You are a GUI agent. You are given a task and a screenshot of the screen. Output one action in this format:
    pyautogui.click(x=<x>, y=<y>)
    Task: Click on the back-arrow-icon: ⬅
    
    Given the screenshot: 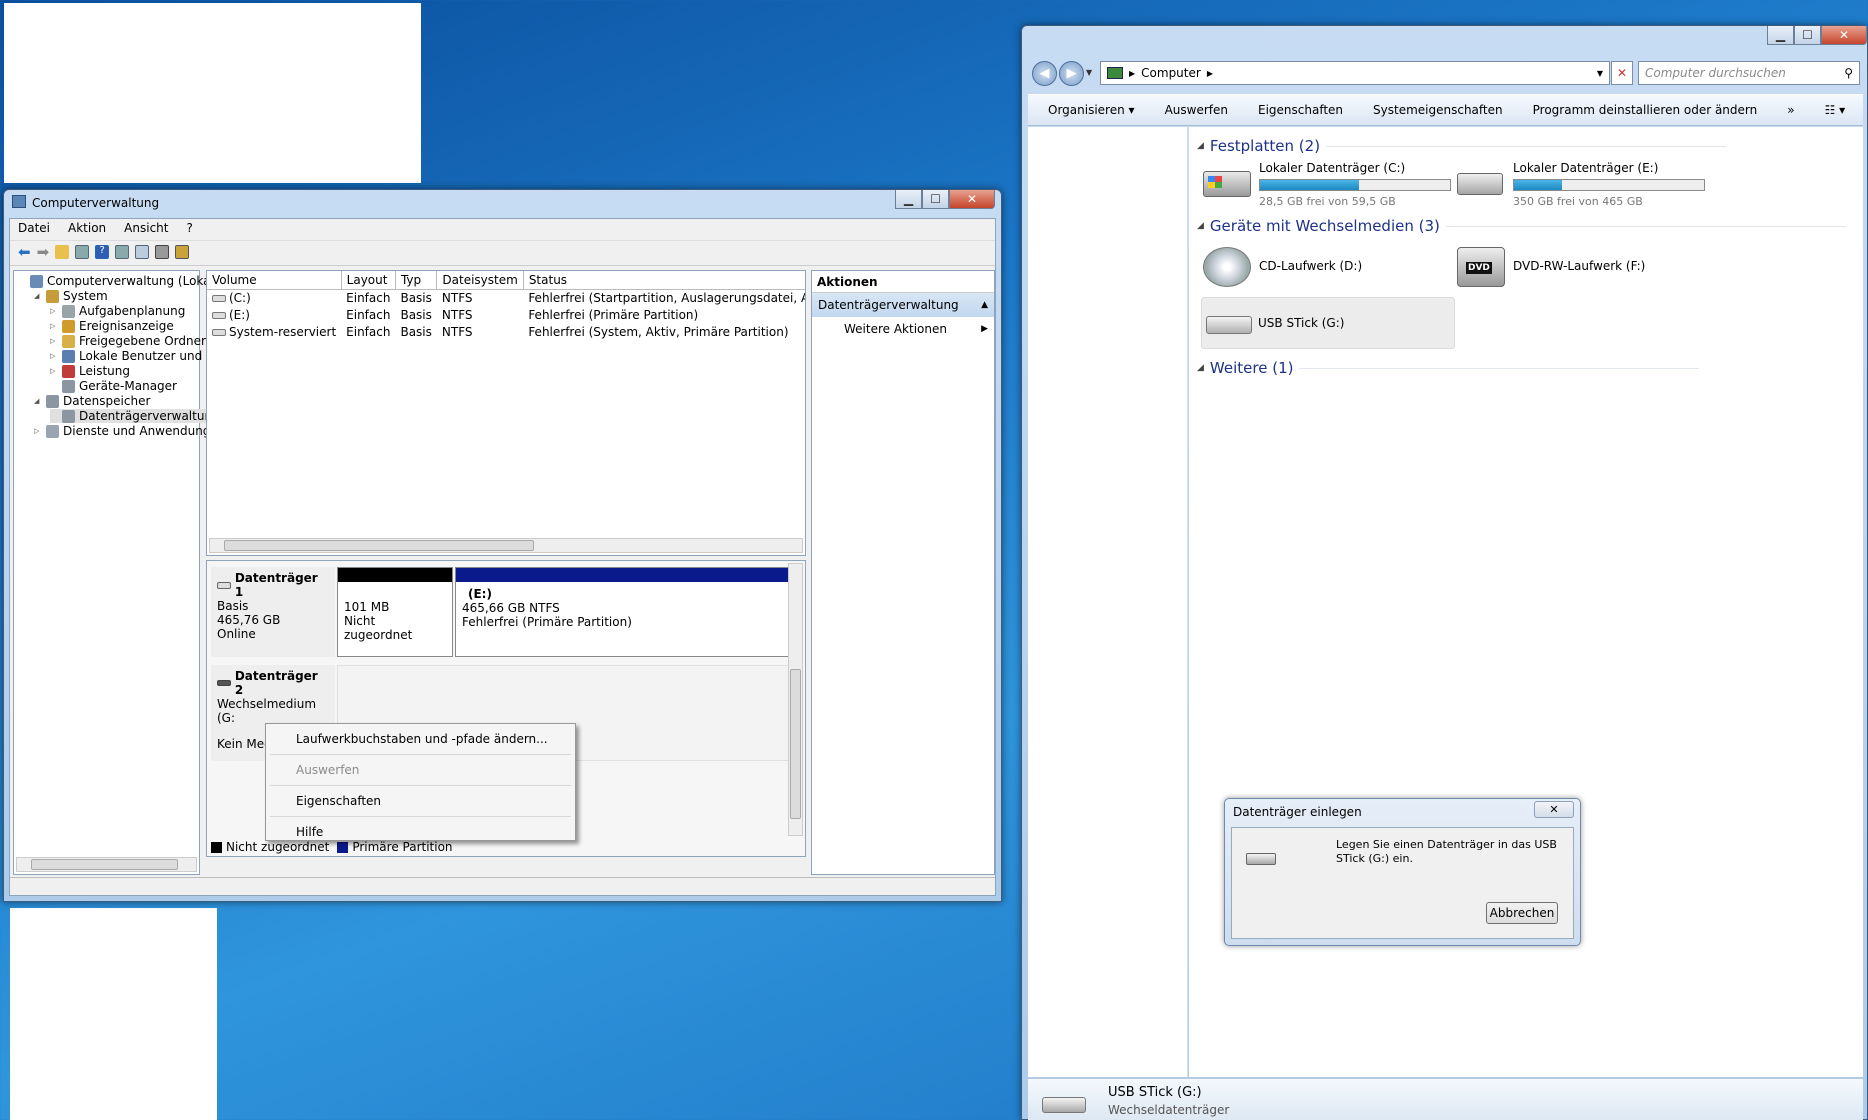 What is the action you would take?
    pyautogui.click(x=24, y=253)
    